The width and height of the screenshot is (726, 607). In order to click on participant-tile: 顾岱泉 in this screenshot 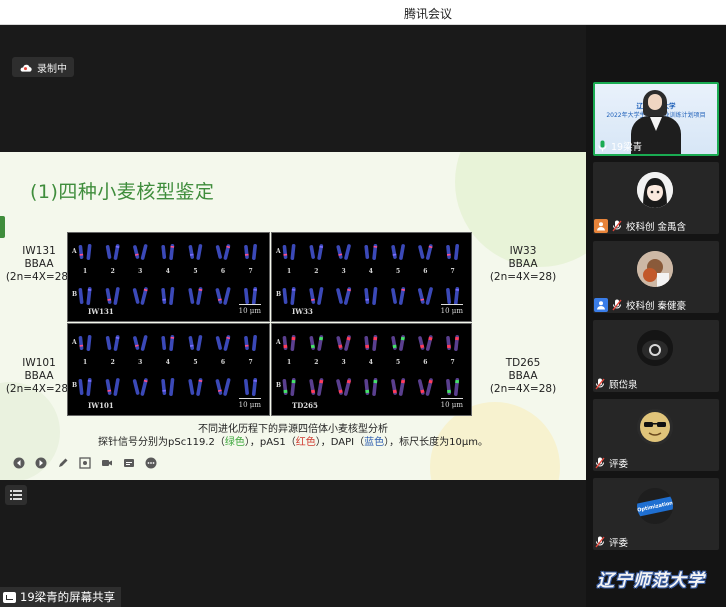, I will do `click(656, 356)`.